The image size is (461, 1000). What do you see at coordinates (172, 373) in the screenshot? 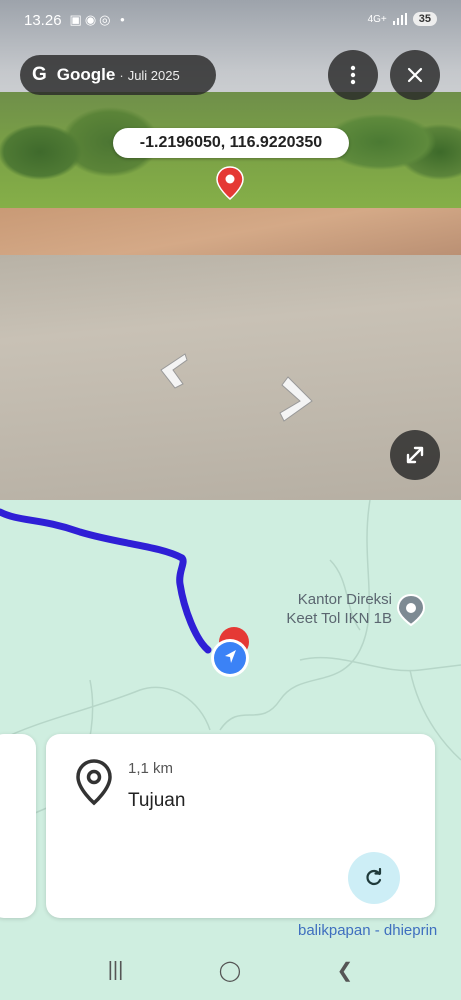
I see `chevron-left-icon` at bounding box center [172, 373].